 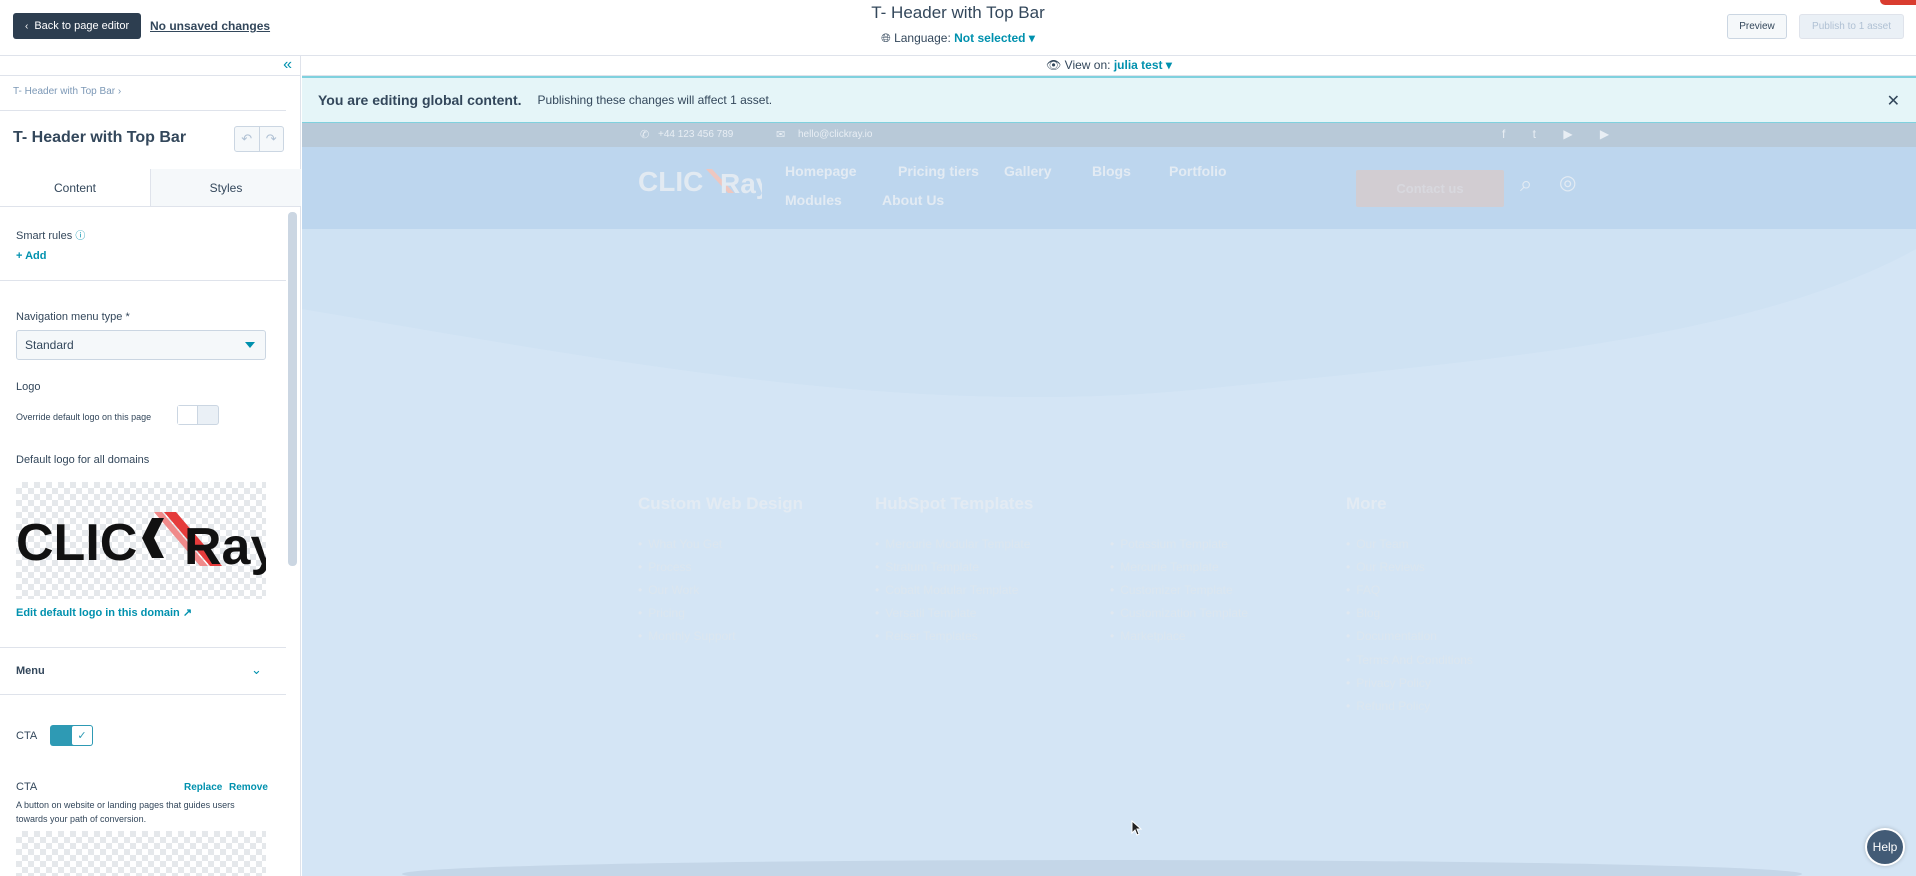 I want to click on contact-phone: +44 123 456 789, so click(x=696, y=134).